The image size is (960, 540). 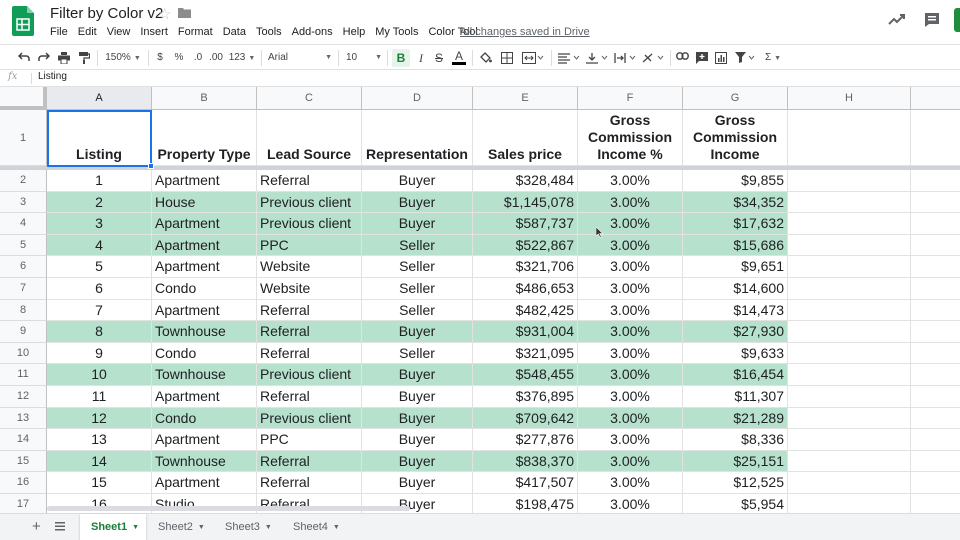 I want to click on fill-handle, so click(x=151, y=166).